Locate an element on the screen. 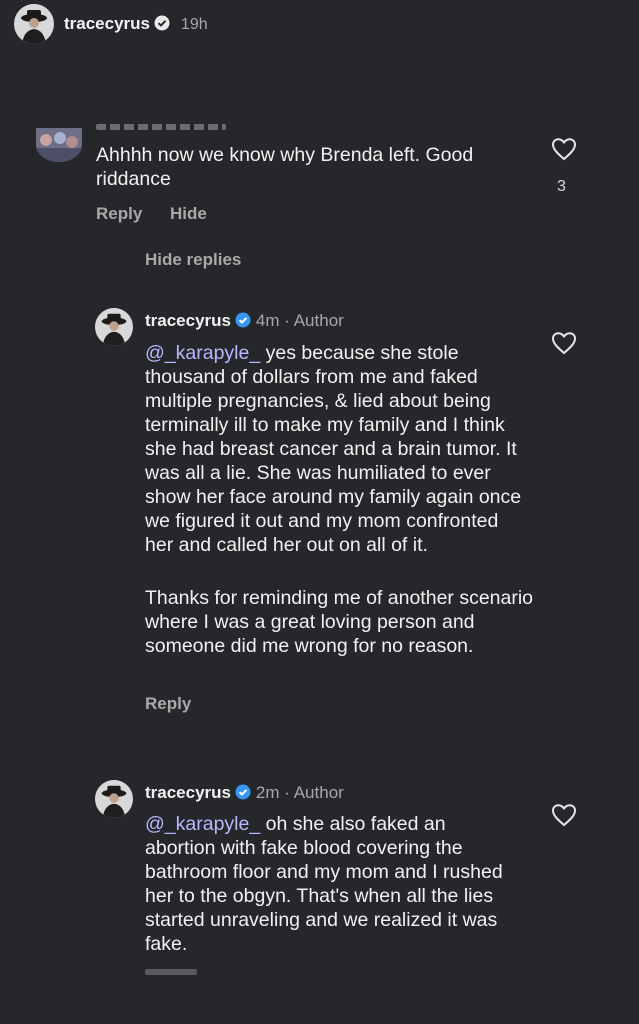 This screenshot has height=1024, width=639. reply-header: tracecyrus 4m · Author is located at coordinates (244, 320).